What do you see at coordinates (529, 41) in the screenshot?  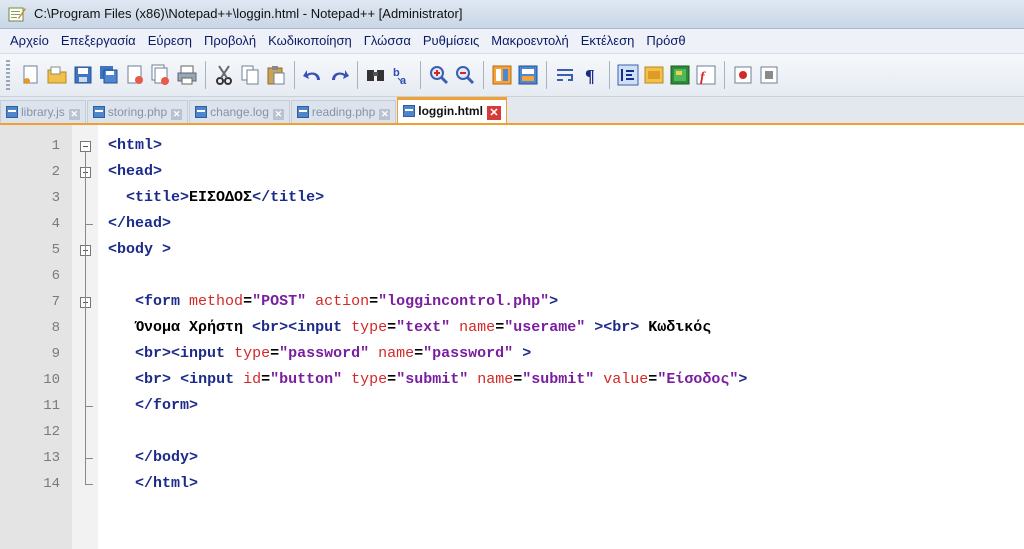 I see `menu-item-7: Μακροεντολή` at bounding box center [529, 41].